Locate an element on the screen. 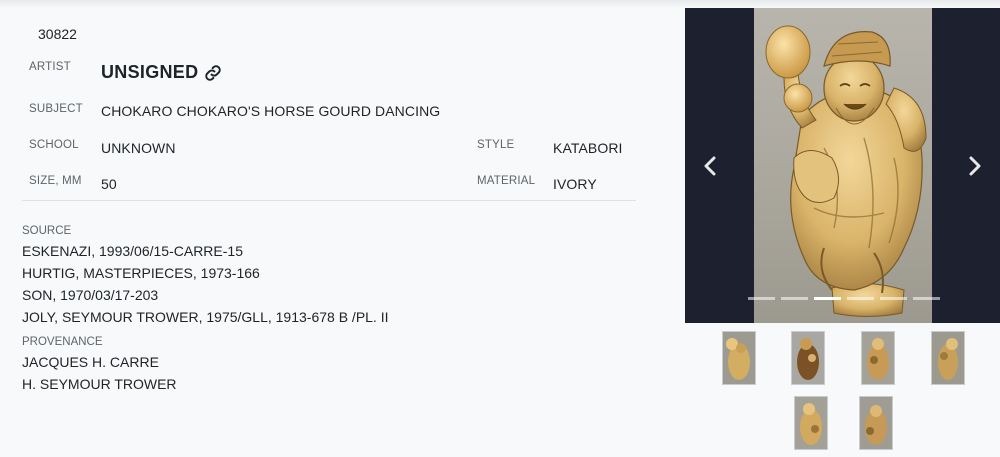 The image size is (1000, 457). carousel-prev-button is located at coordinates (710, 166).